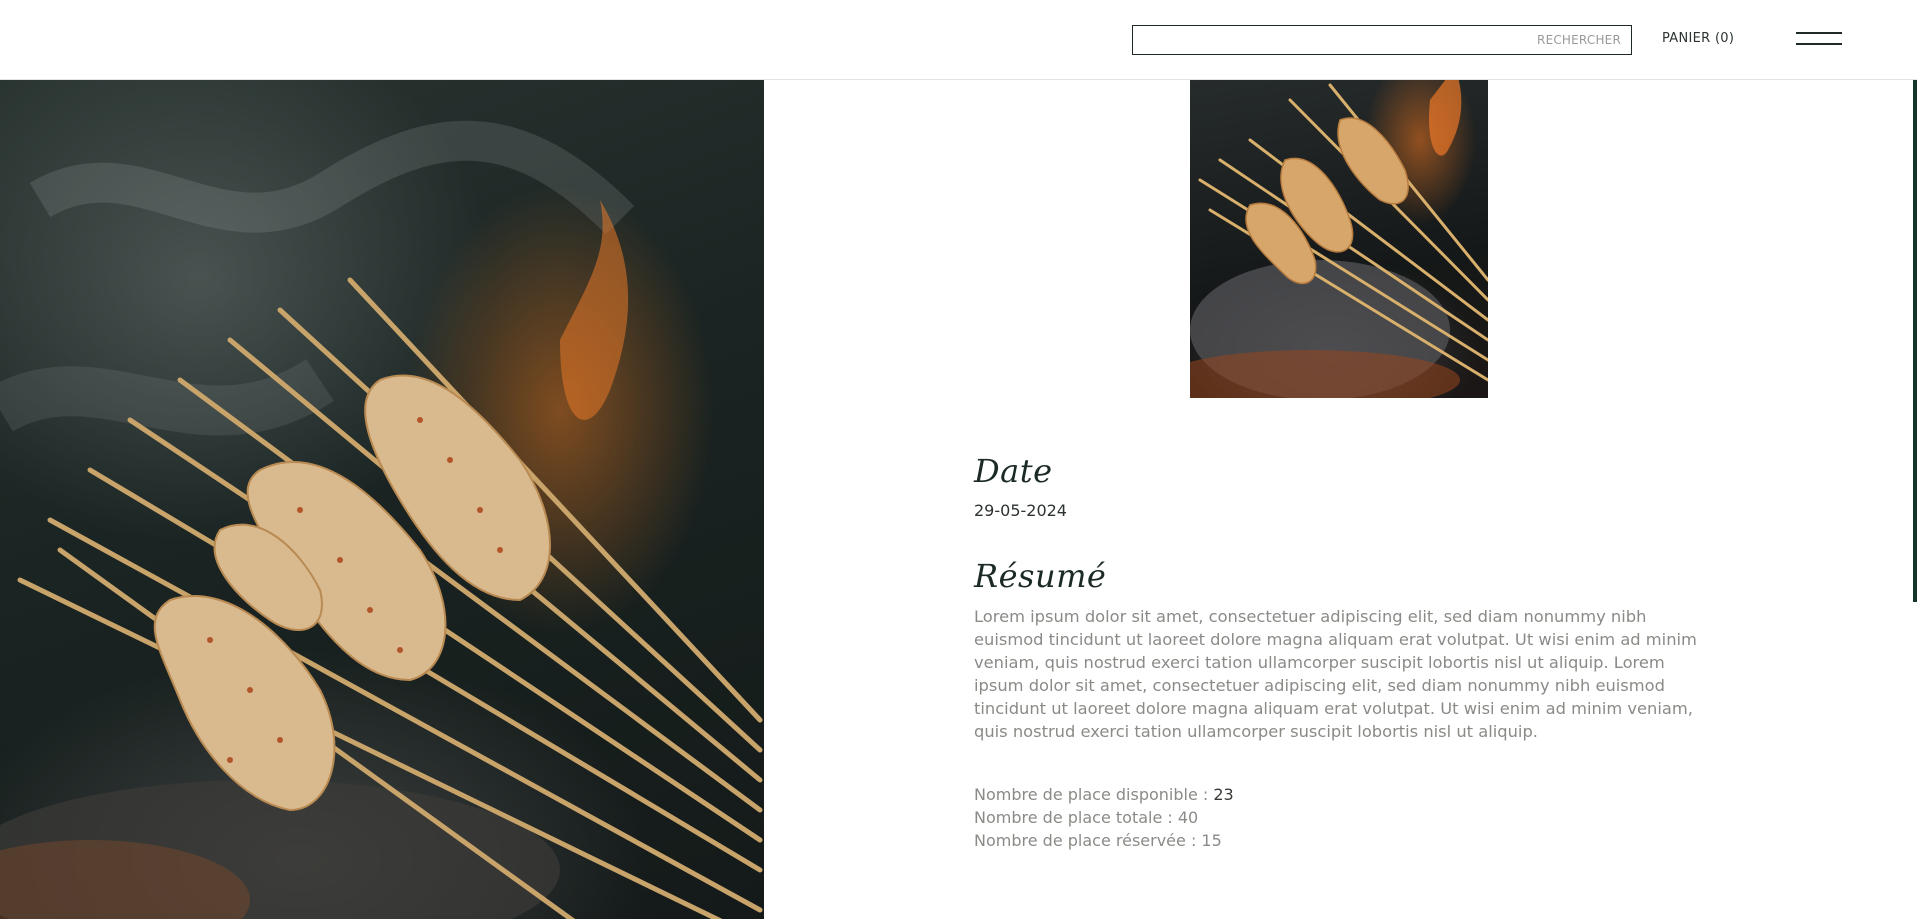  I want to click on search-box, so click(1382, 40).